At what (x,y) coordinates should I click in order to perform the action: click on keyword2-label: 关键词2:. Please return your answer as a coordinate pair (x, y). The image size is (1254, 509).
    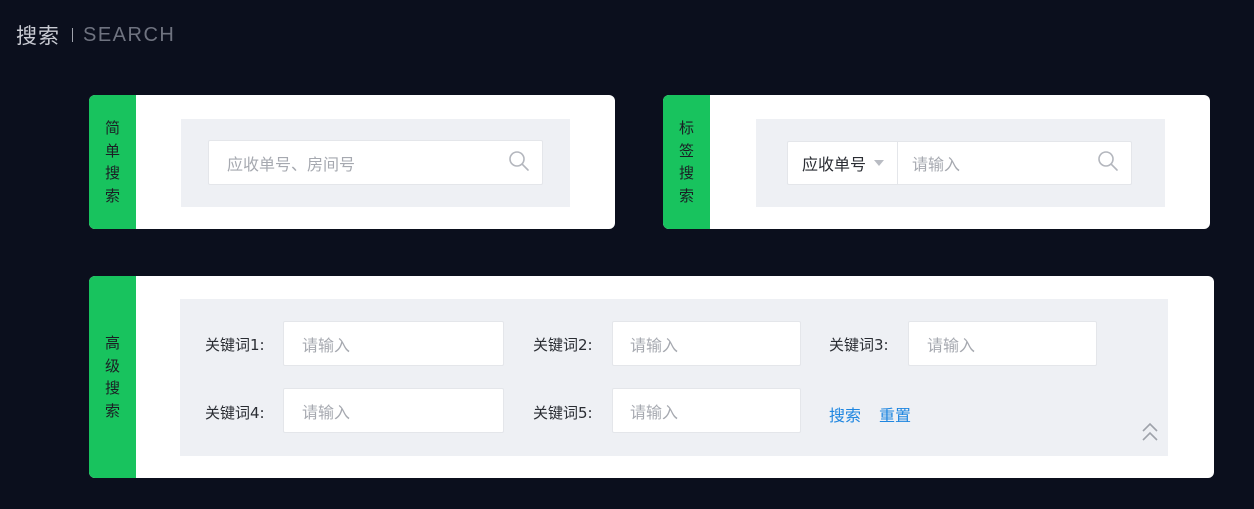
    Looking at the image, I should click on (563, 345).